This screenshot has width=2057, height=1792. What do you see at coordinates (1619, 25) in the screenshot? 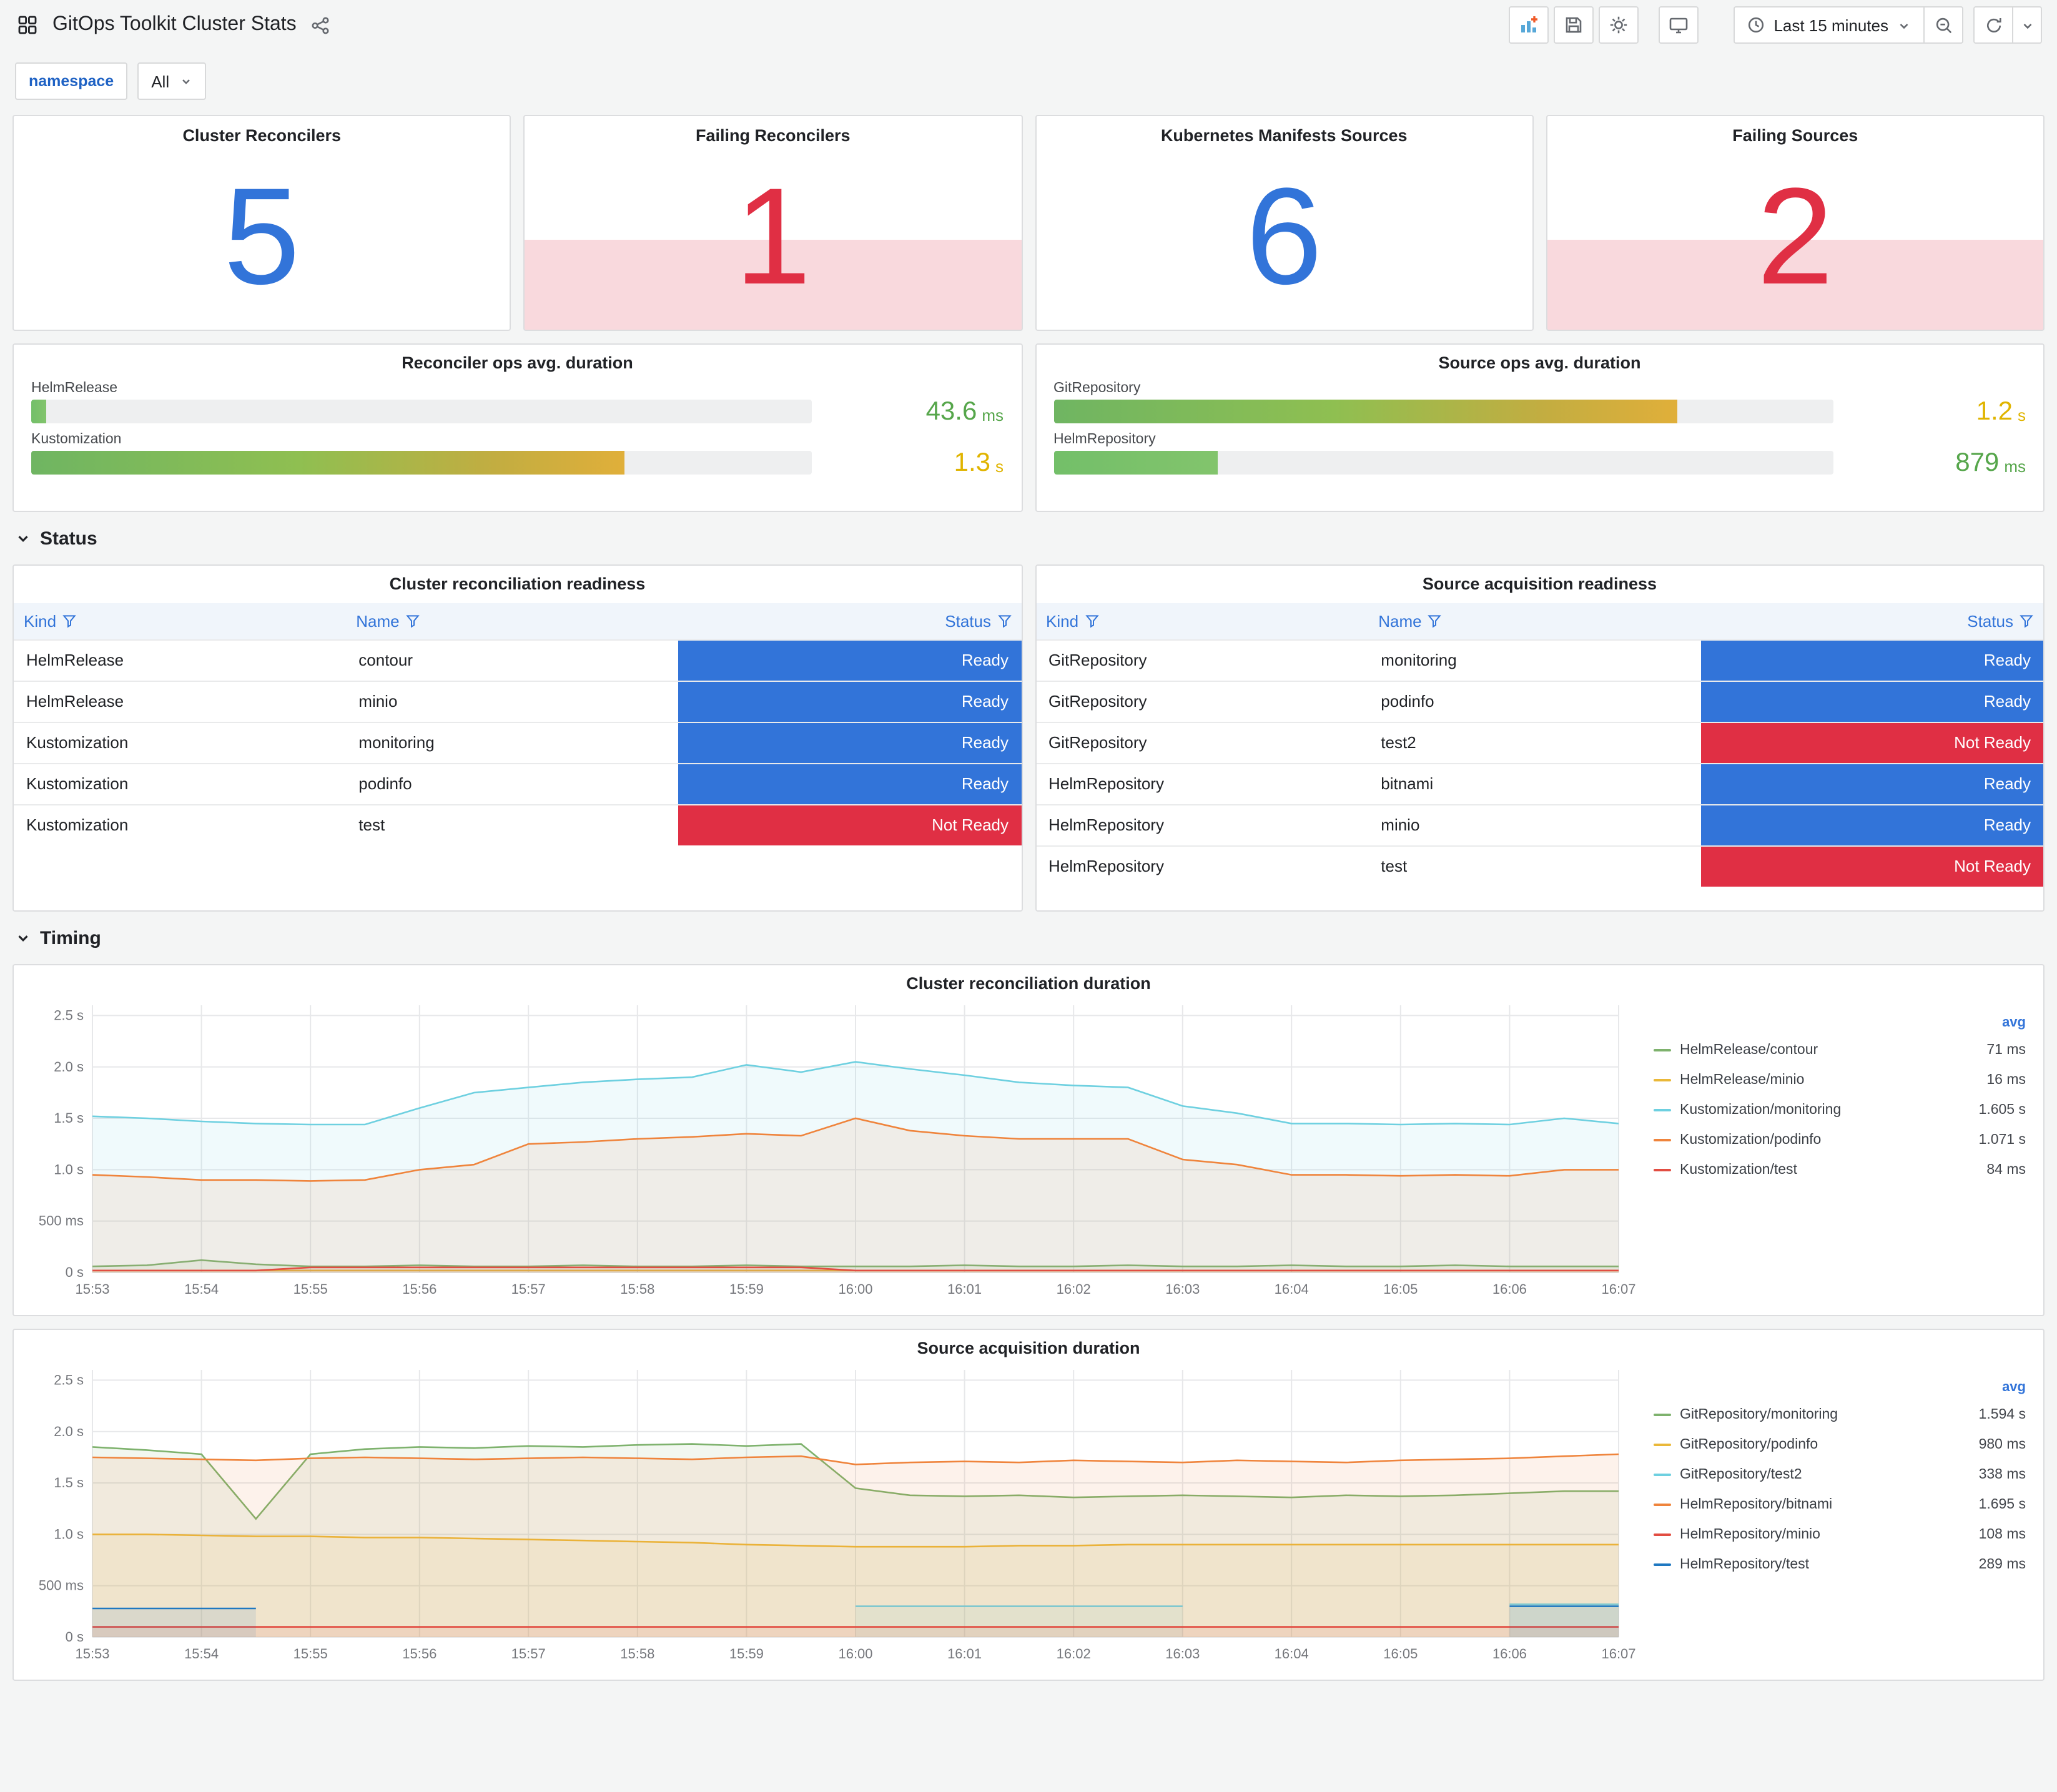
I see `settings-gear-icon` at bounding box center [1619, 25].